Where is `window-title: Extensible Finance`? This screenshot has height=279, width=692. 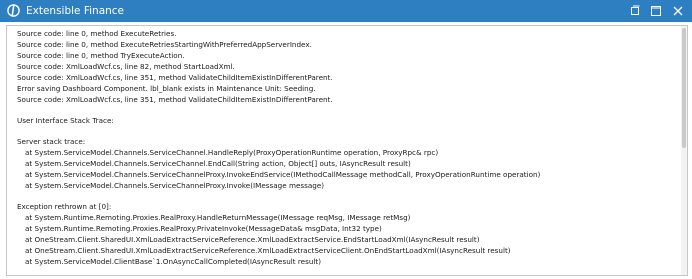 window-title: Extensible Finance is located at coordinates (75, 11).